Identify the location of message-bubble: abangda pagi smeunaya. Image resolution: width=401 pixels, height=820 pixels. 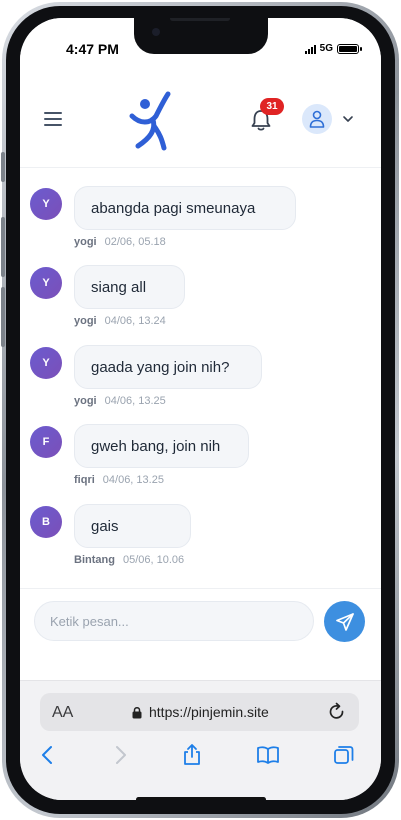
(185, 208).